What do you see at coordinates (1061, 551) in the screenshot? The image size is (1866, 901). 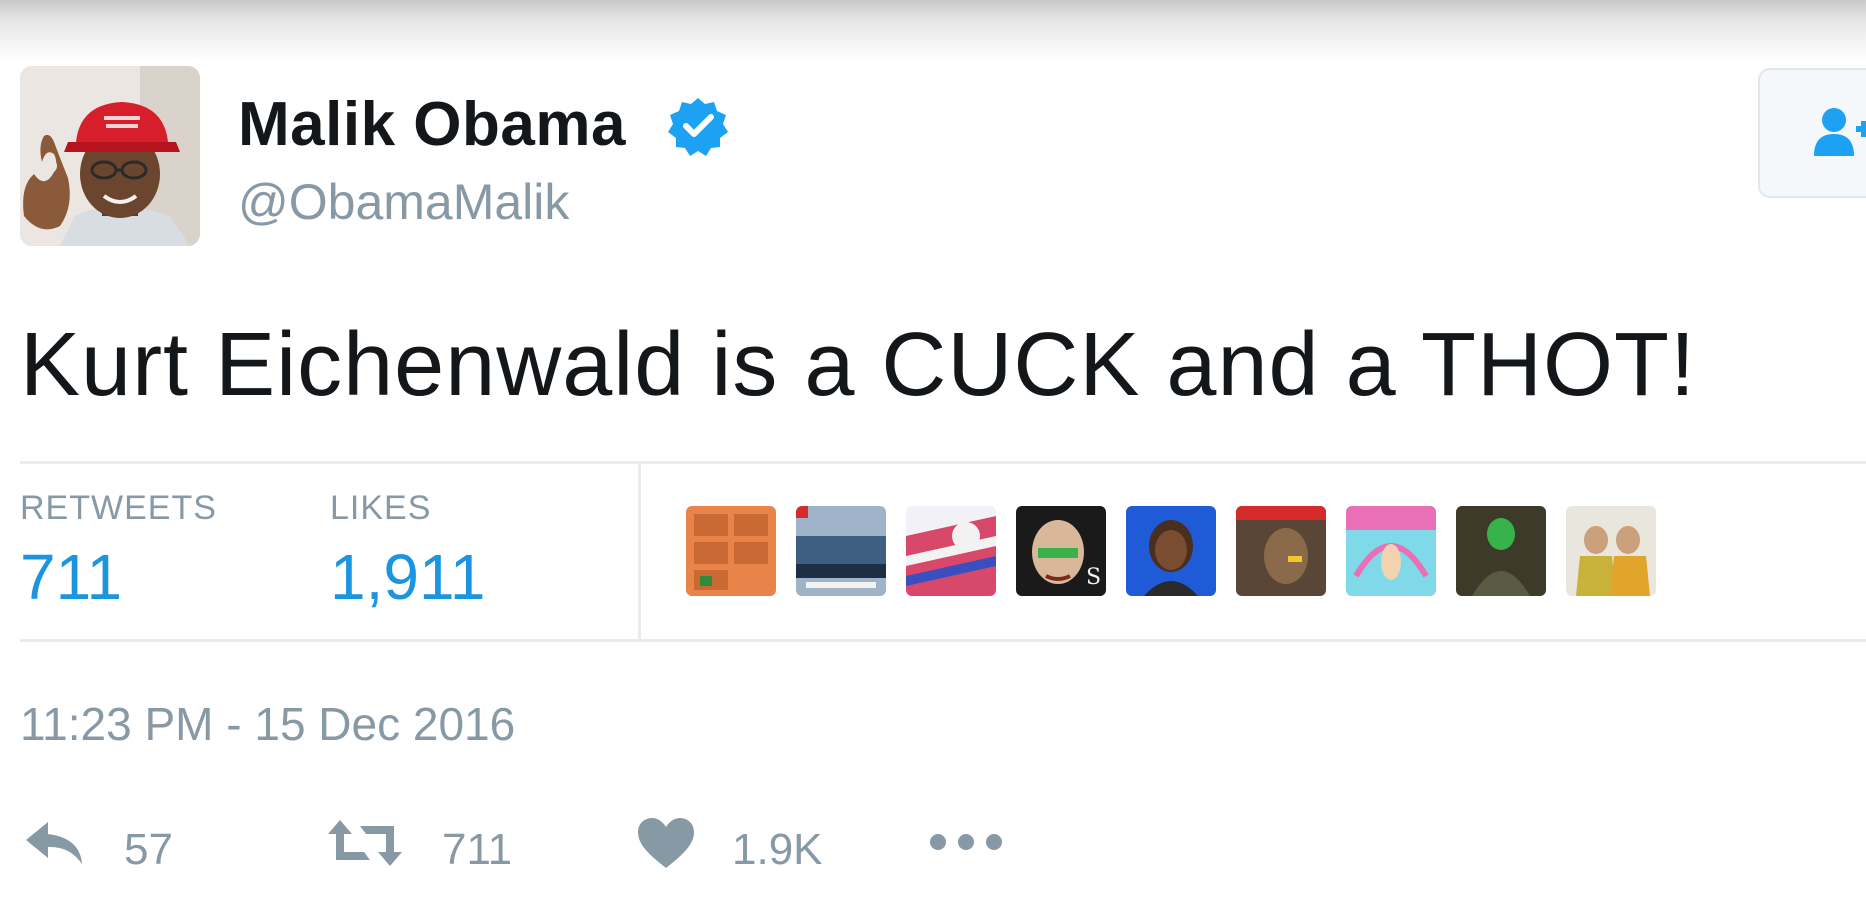 I see `liker-avatar-4: S` at bounding box center [1061, 551].